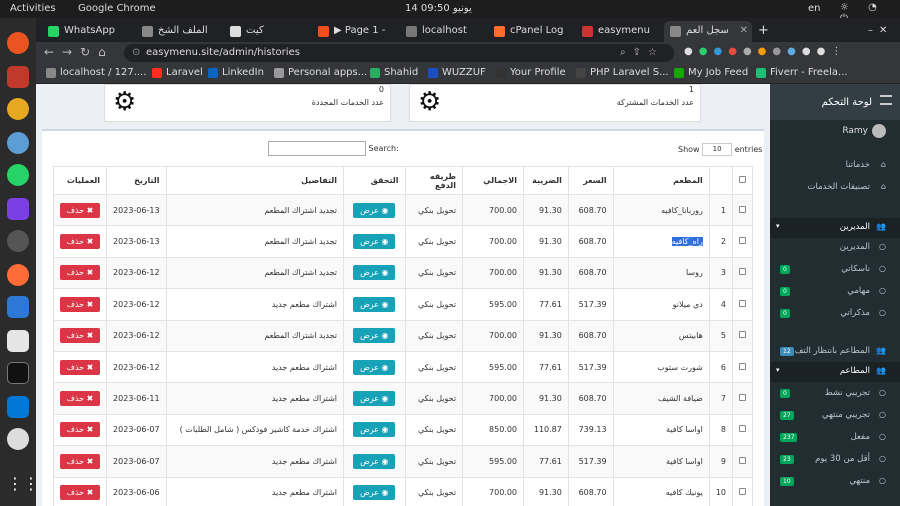  Describe the element at coordinates (835, 270) in the screenshot. I see `sidebar-item: ○ ناسكاتي 0` at that location.